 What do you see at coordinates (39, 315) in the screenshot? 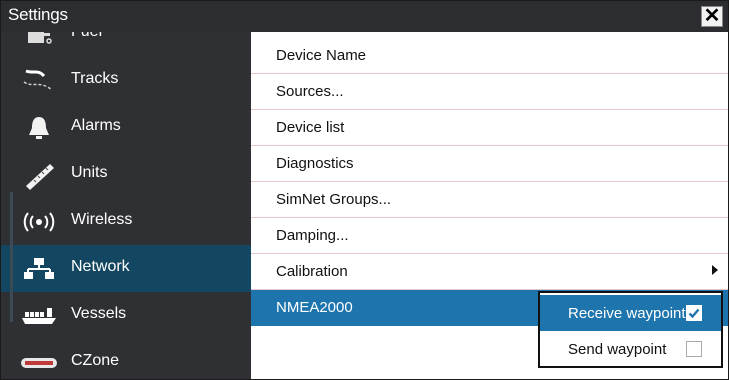
I see `vessels-icon` at bounding box center [39, 315].